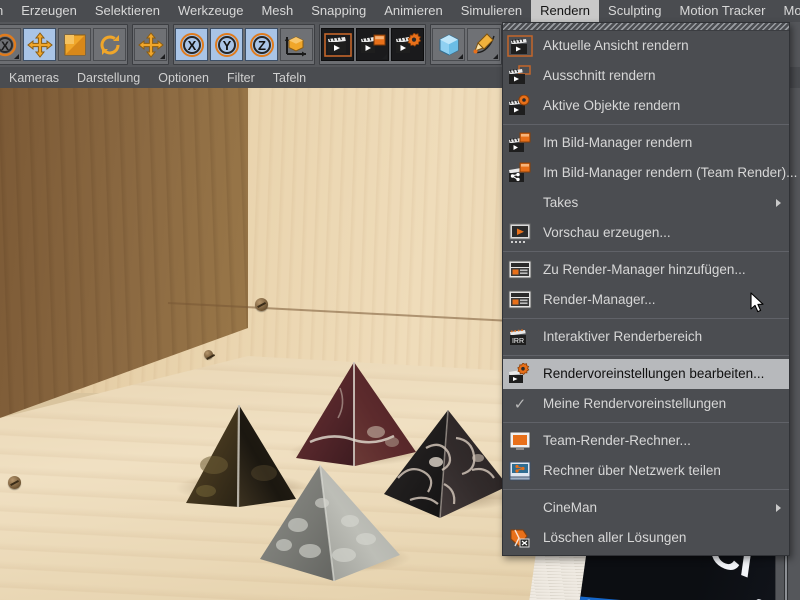 The height and width of the screenshot is (600, 800). Describe the element at coordinates (646, 404) in the screenshot. I see `menu-item-meine-rendervoreinstellungen: ✓ Meine Rendervoreinstellungen` at that location.